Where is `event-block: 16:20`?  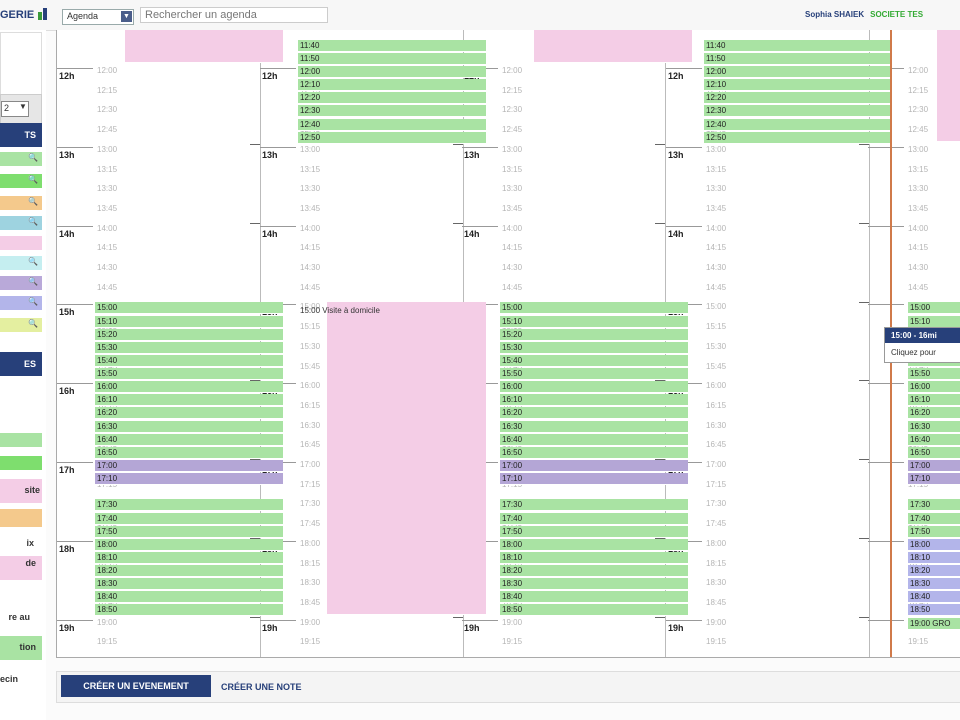 event-block: 16:20 is located at coordinates (189, 413).